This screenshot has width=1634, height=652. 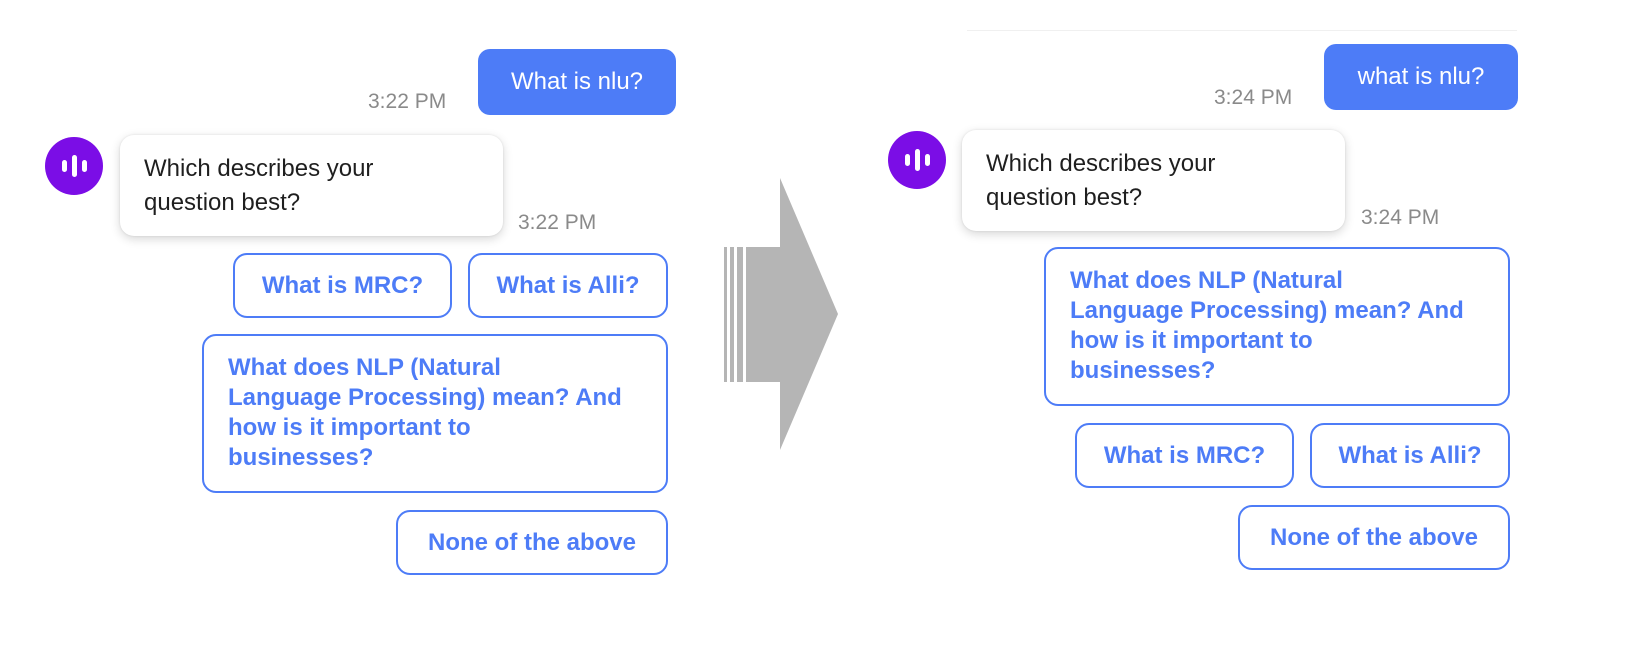 What do you see at coordinates (781, 314) in the screenshot?
I see `right-arrow-icon` at bounding box center [781, 314].